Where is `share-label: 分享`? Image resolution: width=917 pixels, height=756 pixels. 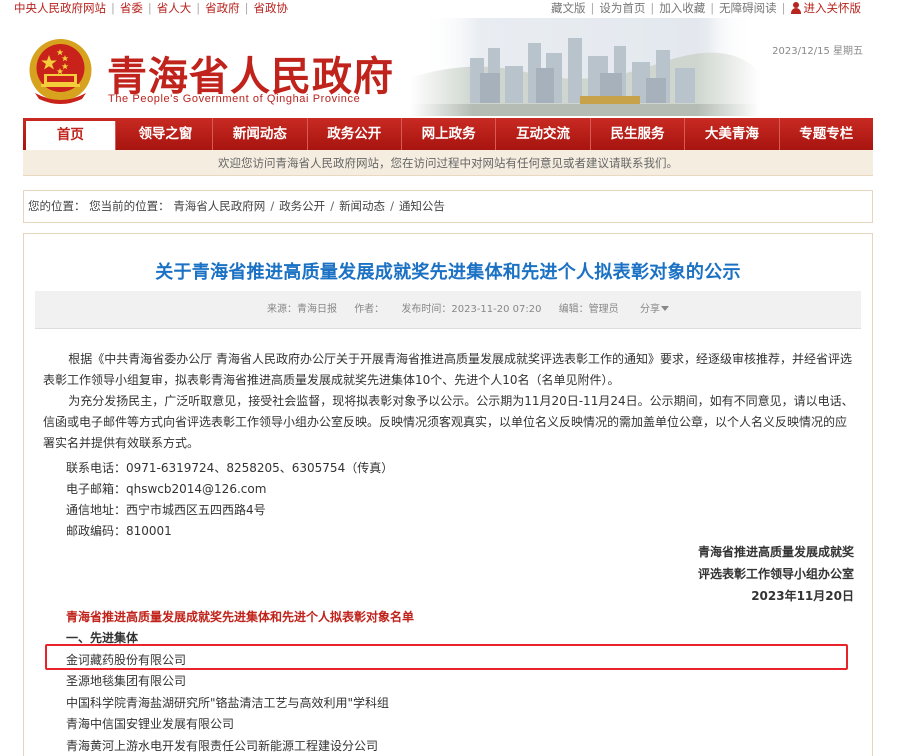
share-label: 分享 is located at coordinates (650, 309).